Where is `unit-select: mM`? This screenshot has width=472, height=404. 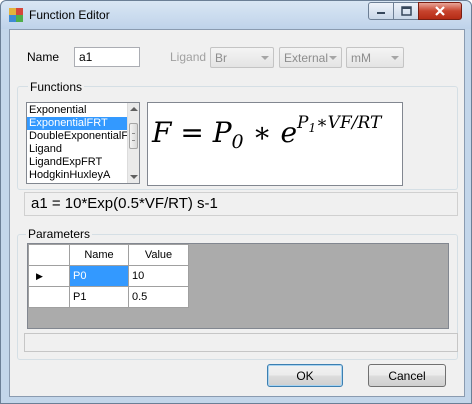
unit-select: mM is located at coordinates (375, 57).